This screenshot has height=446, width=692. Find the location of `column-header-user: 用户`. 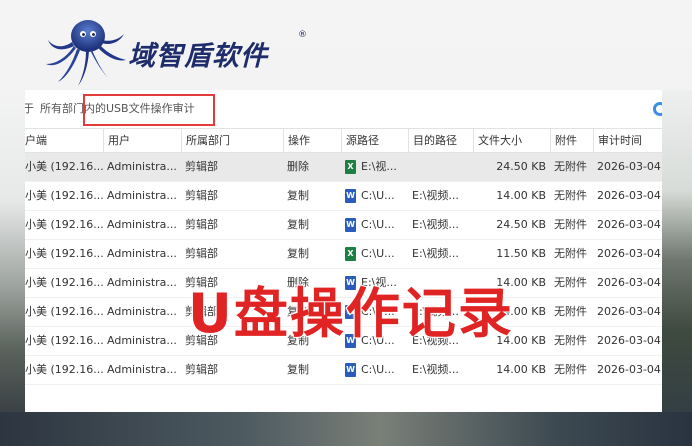

column-header-user: 用户 is located at coordinates (142, 140).